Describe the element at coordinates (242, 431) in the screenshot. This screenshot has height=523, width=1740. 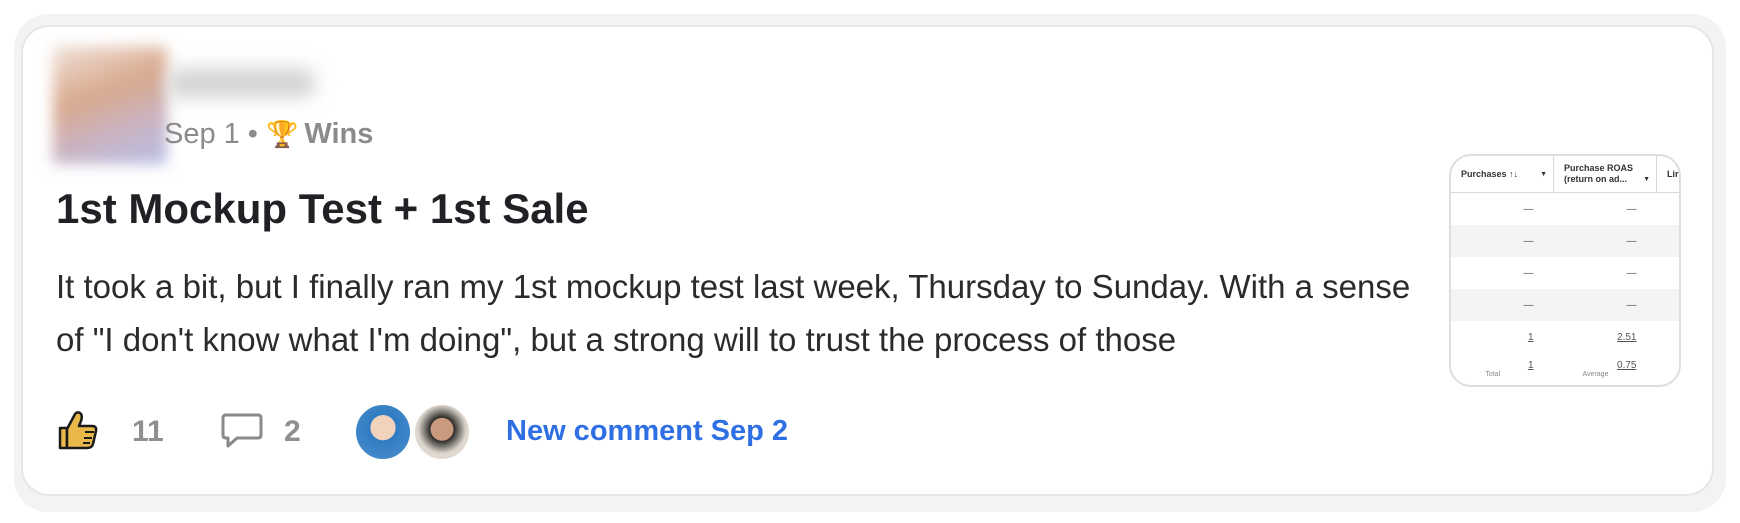
I see `comment-icon` at that location.